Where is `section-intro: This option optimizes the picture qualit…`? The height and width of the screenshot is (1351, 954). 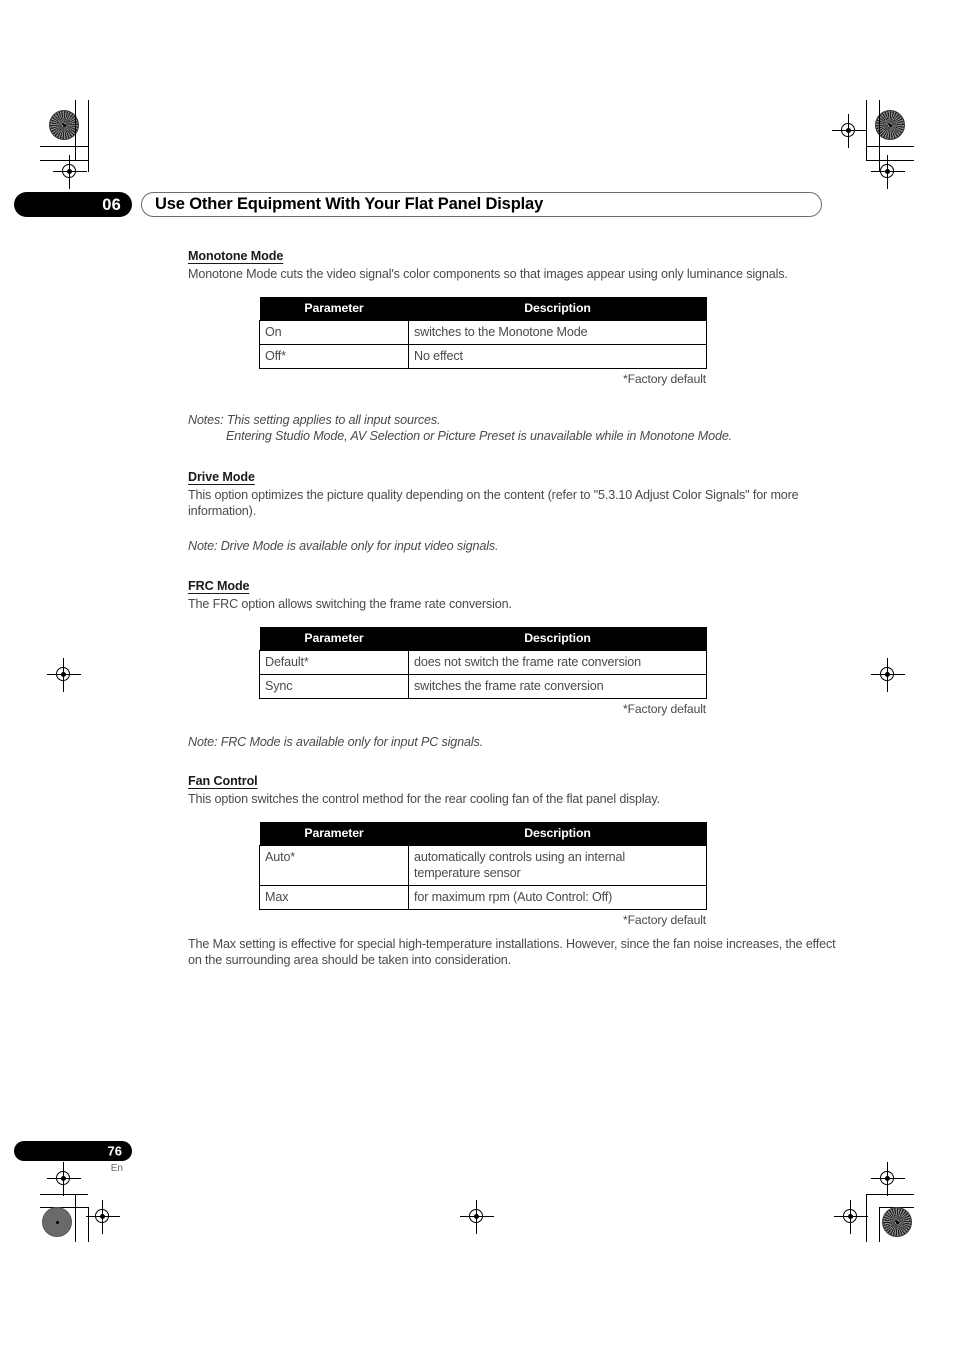
section-intro: This option optimizes the picture qualit… is located at coordinates (493, 503).